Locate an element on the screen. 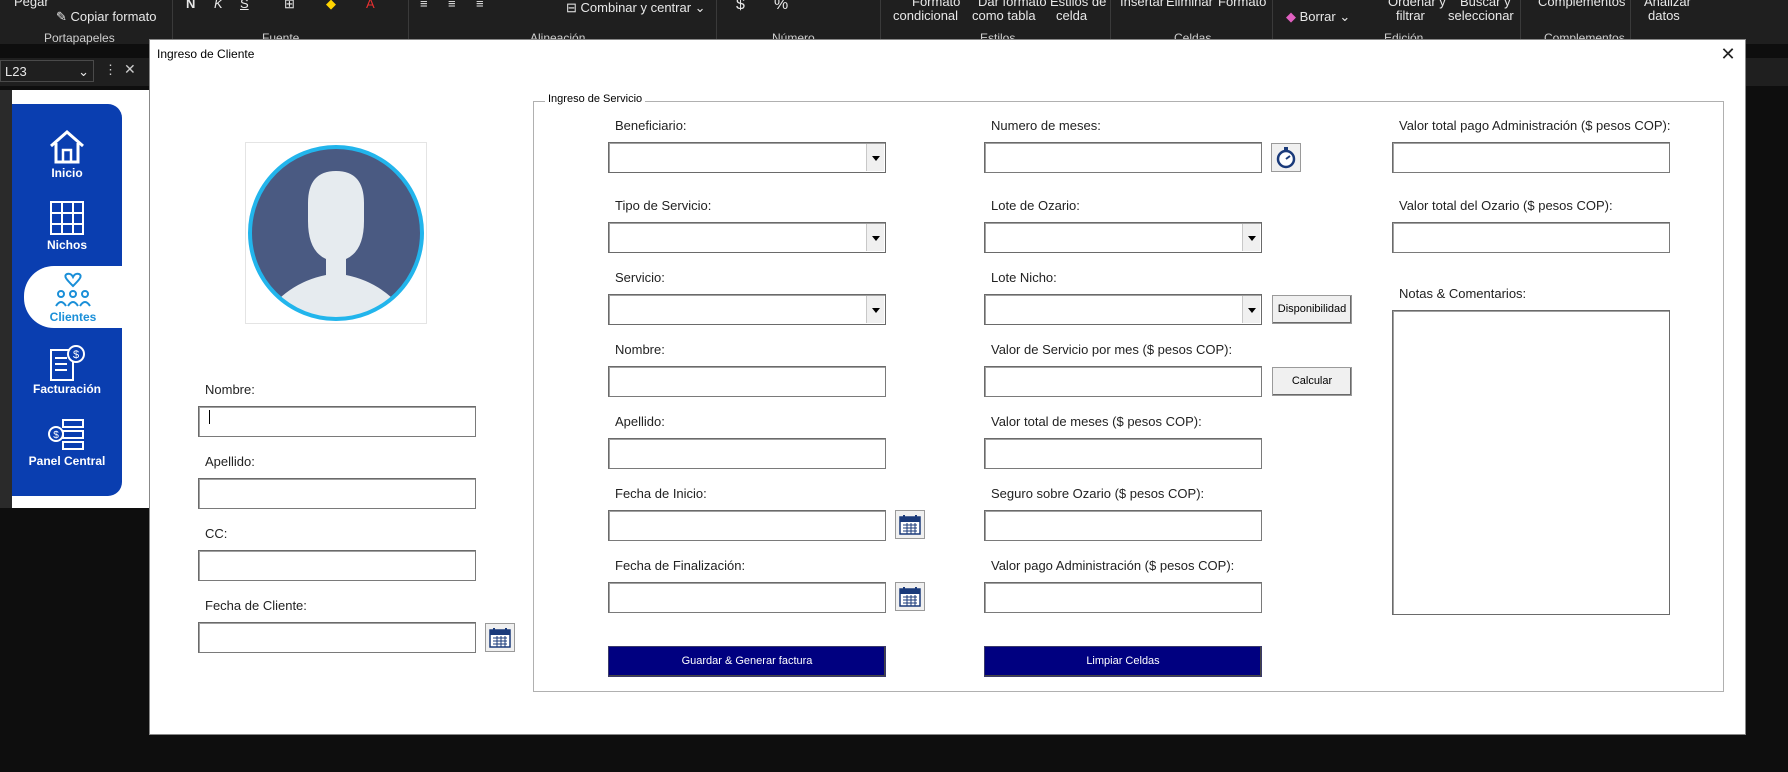 This screenshot has height=772, width=1788. seguro-input is located at coordinates (1123, 525).